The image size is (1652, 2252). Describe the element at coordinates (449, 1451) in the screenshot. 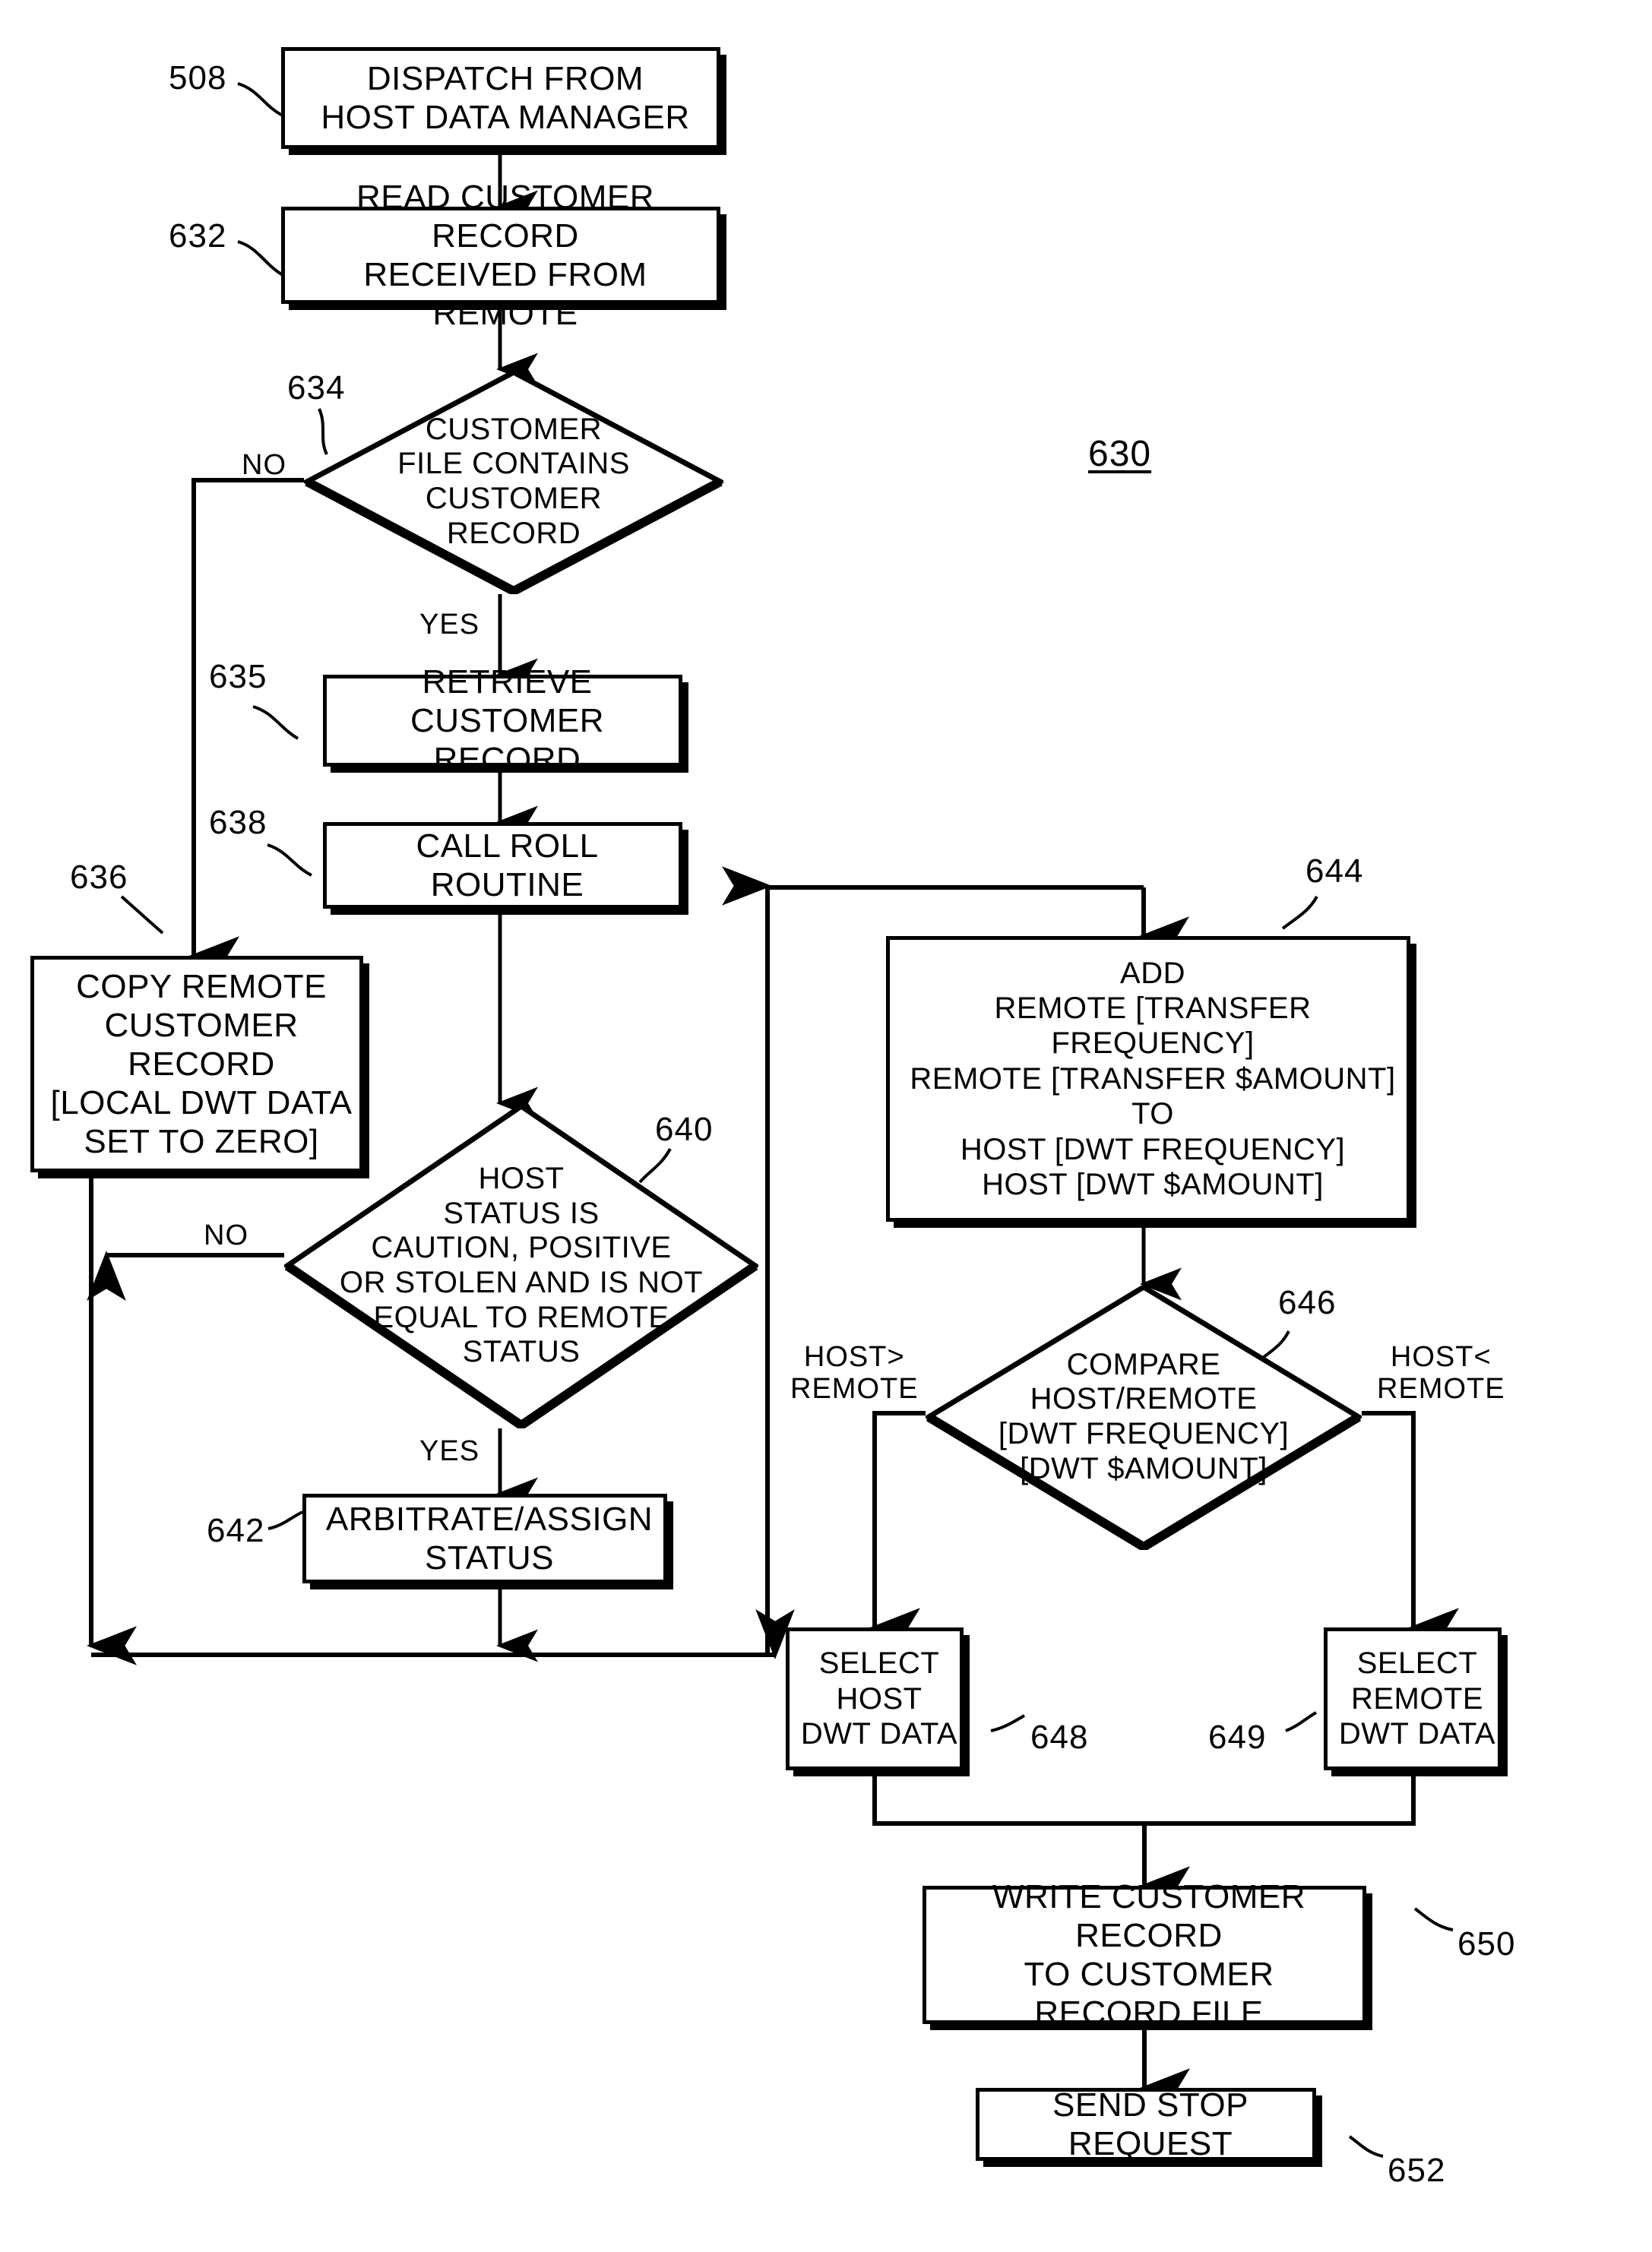

I see `edge-label-640-yes: YES` at that location.